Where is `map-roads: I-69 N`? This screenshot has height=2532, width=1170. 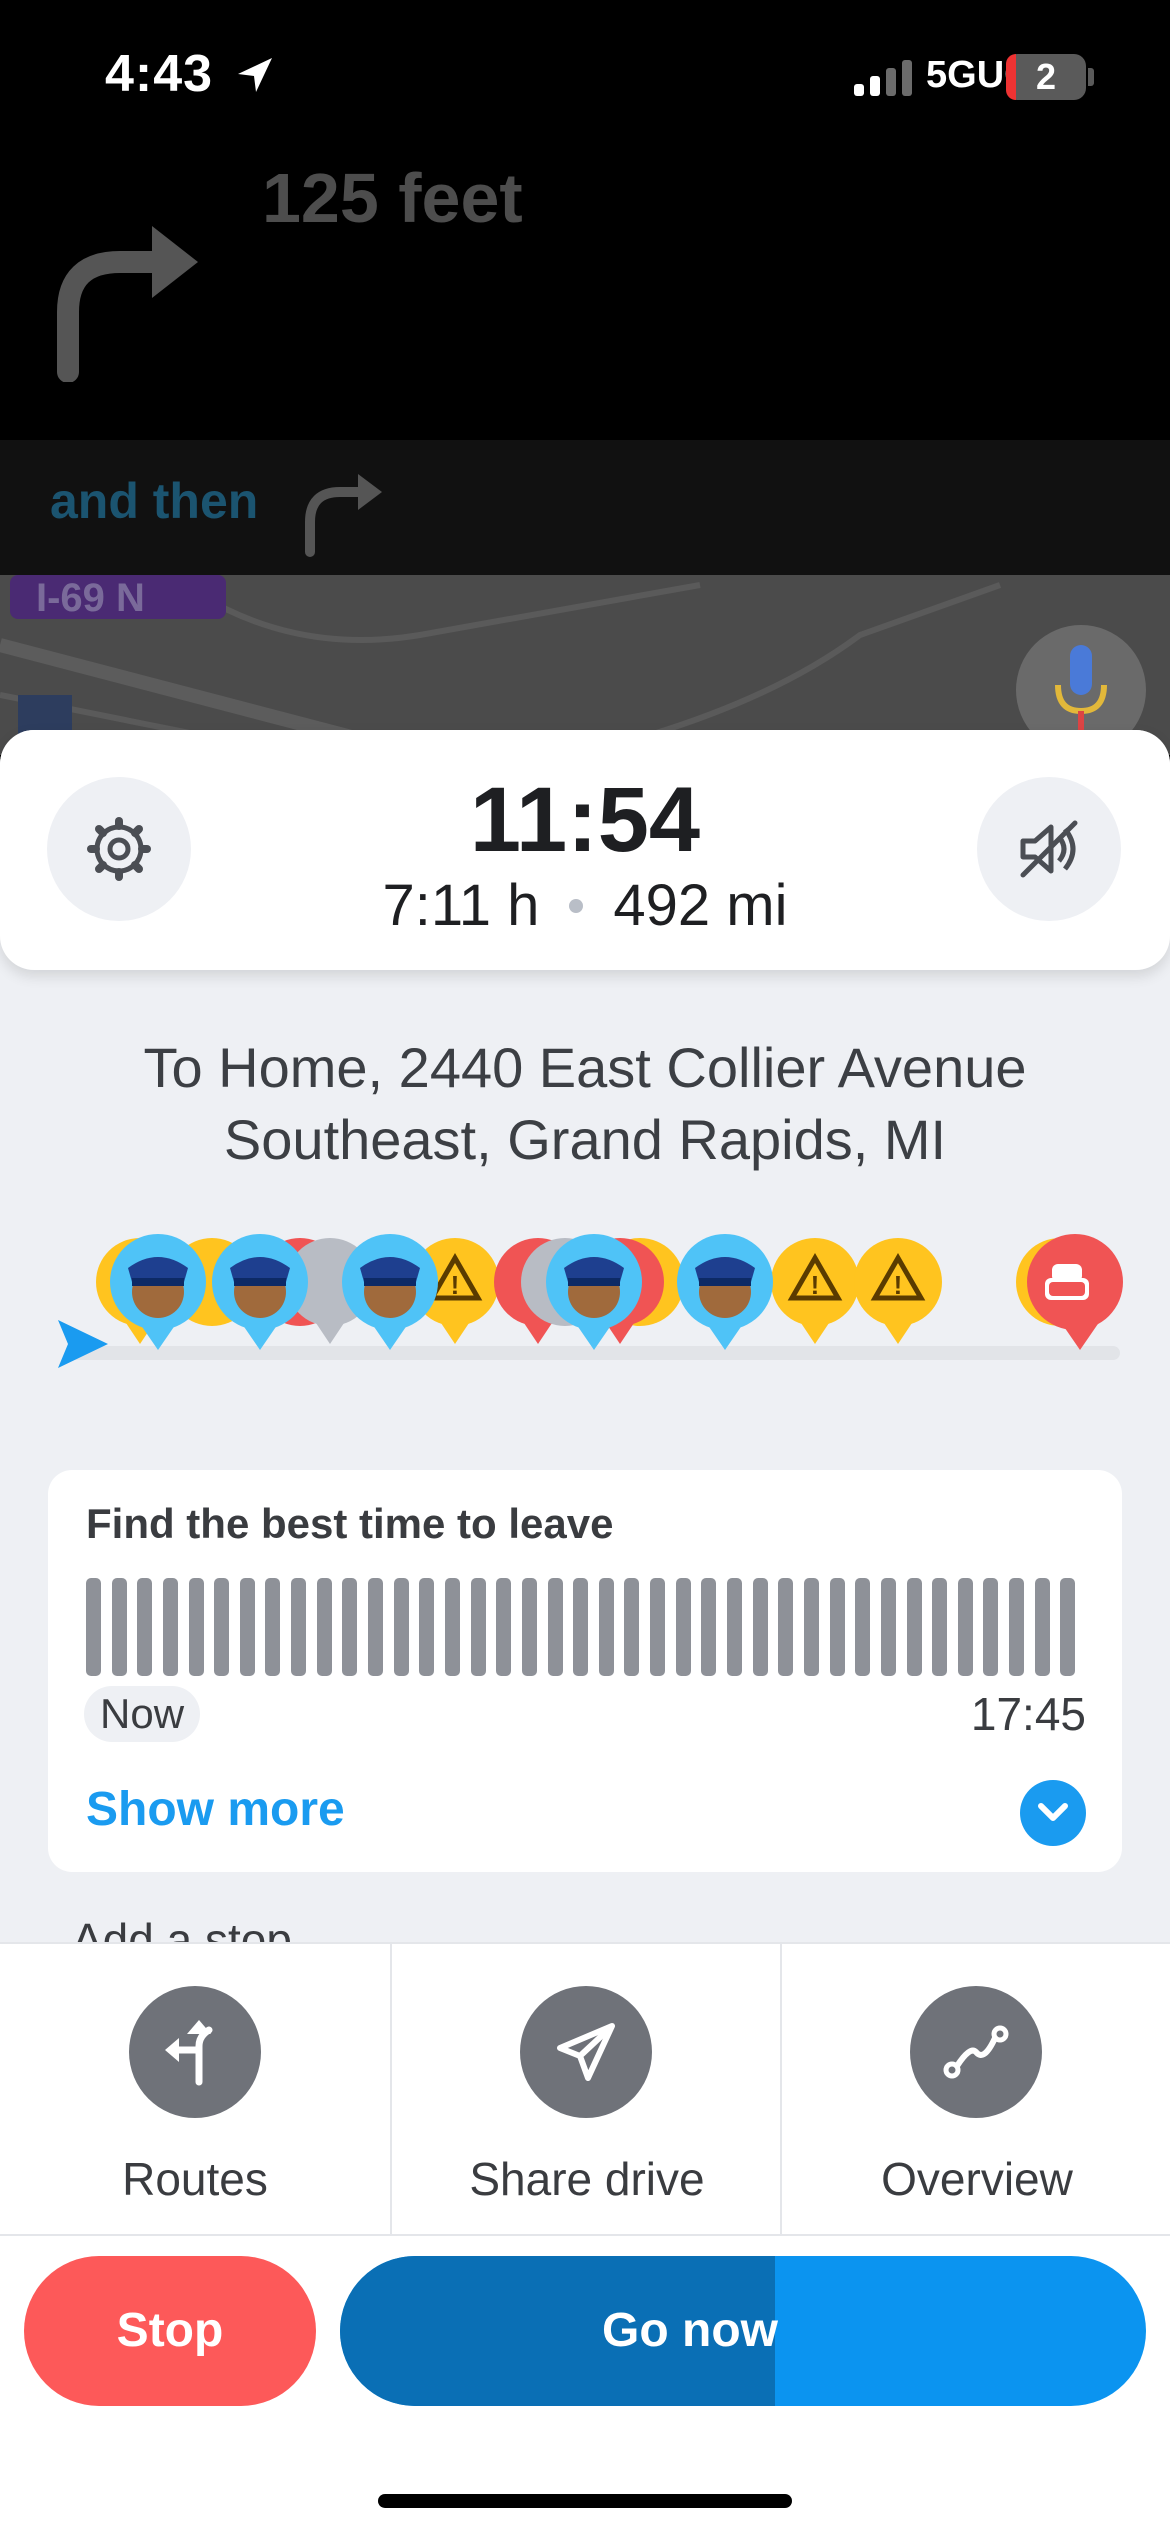
map-roads: I-69 N is located at coordinates (501, 665).